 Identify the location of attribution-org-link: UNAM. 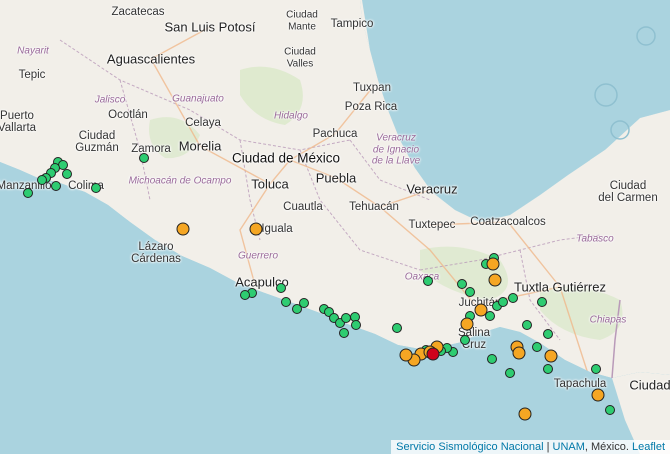
(569, 447).